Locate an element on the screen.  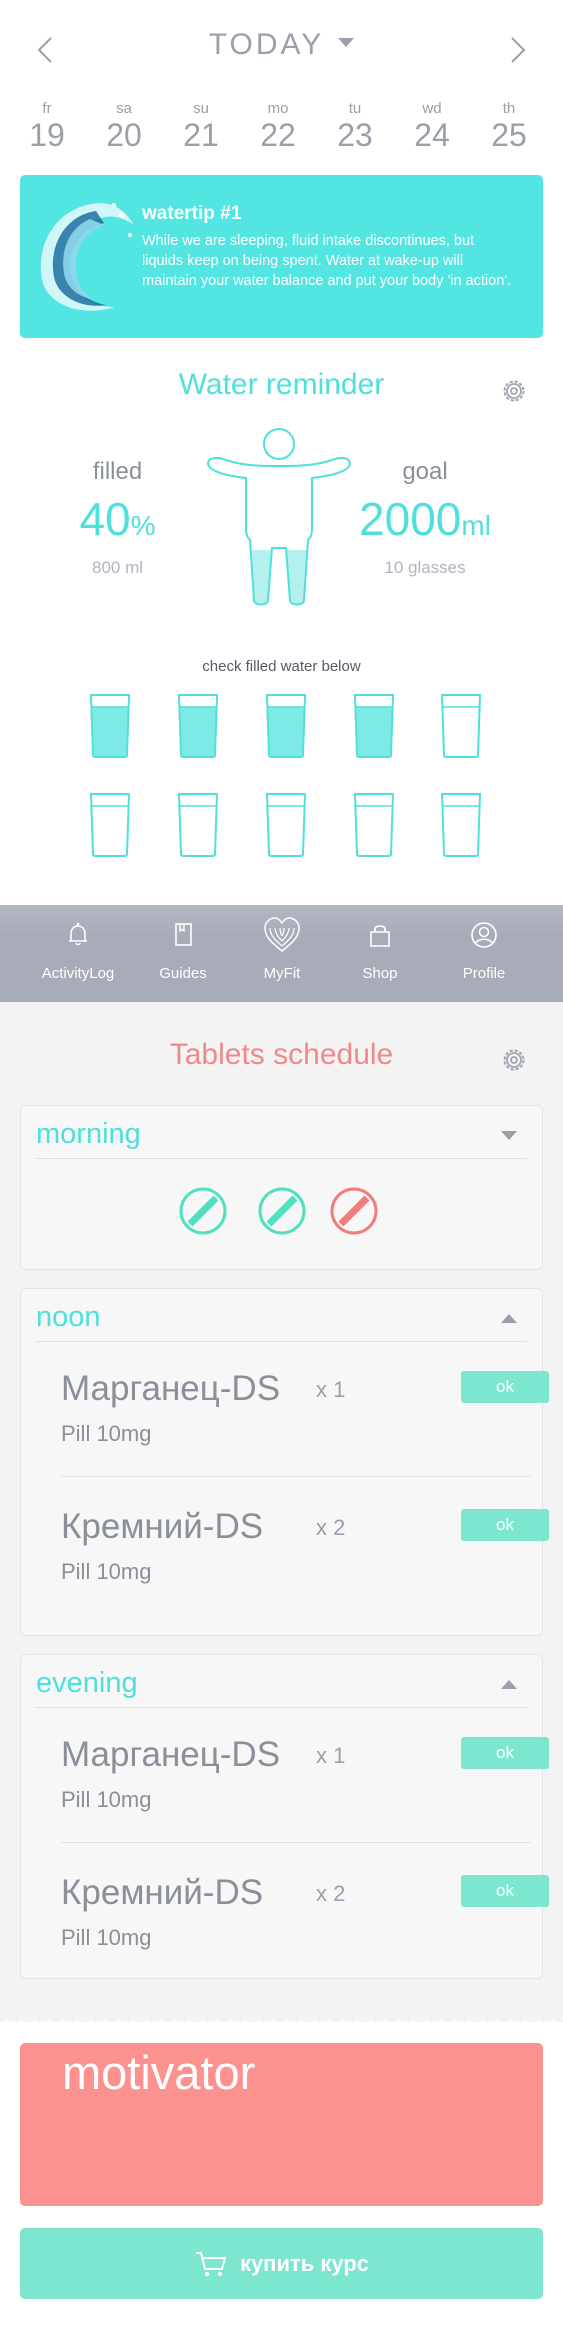
zigzag-divider is located at coordinates (281, 2028).